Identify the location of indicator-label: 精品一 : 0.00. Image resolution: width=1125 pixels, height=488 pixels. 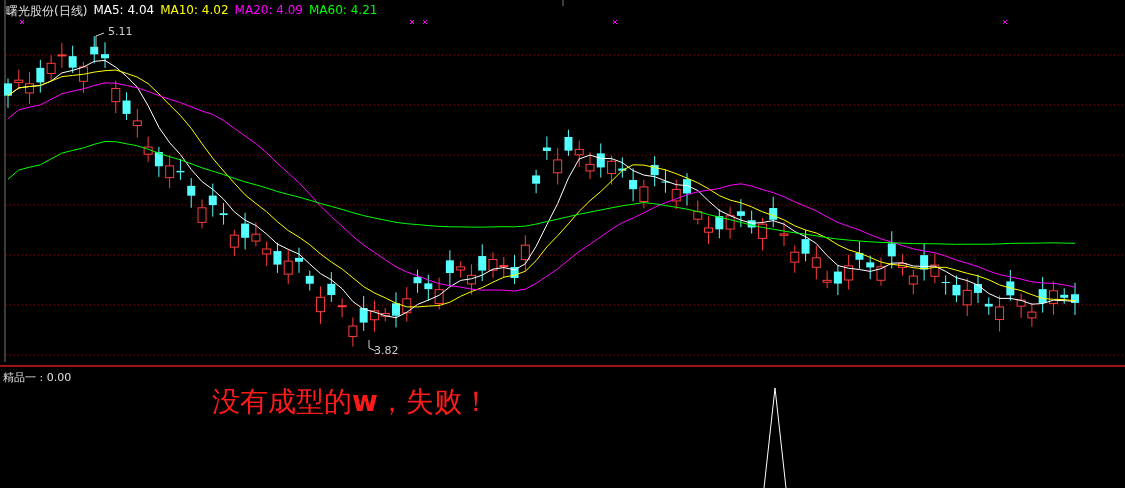
(37, 377).